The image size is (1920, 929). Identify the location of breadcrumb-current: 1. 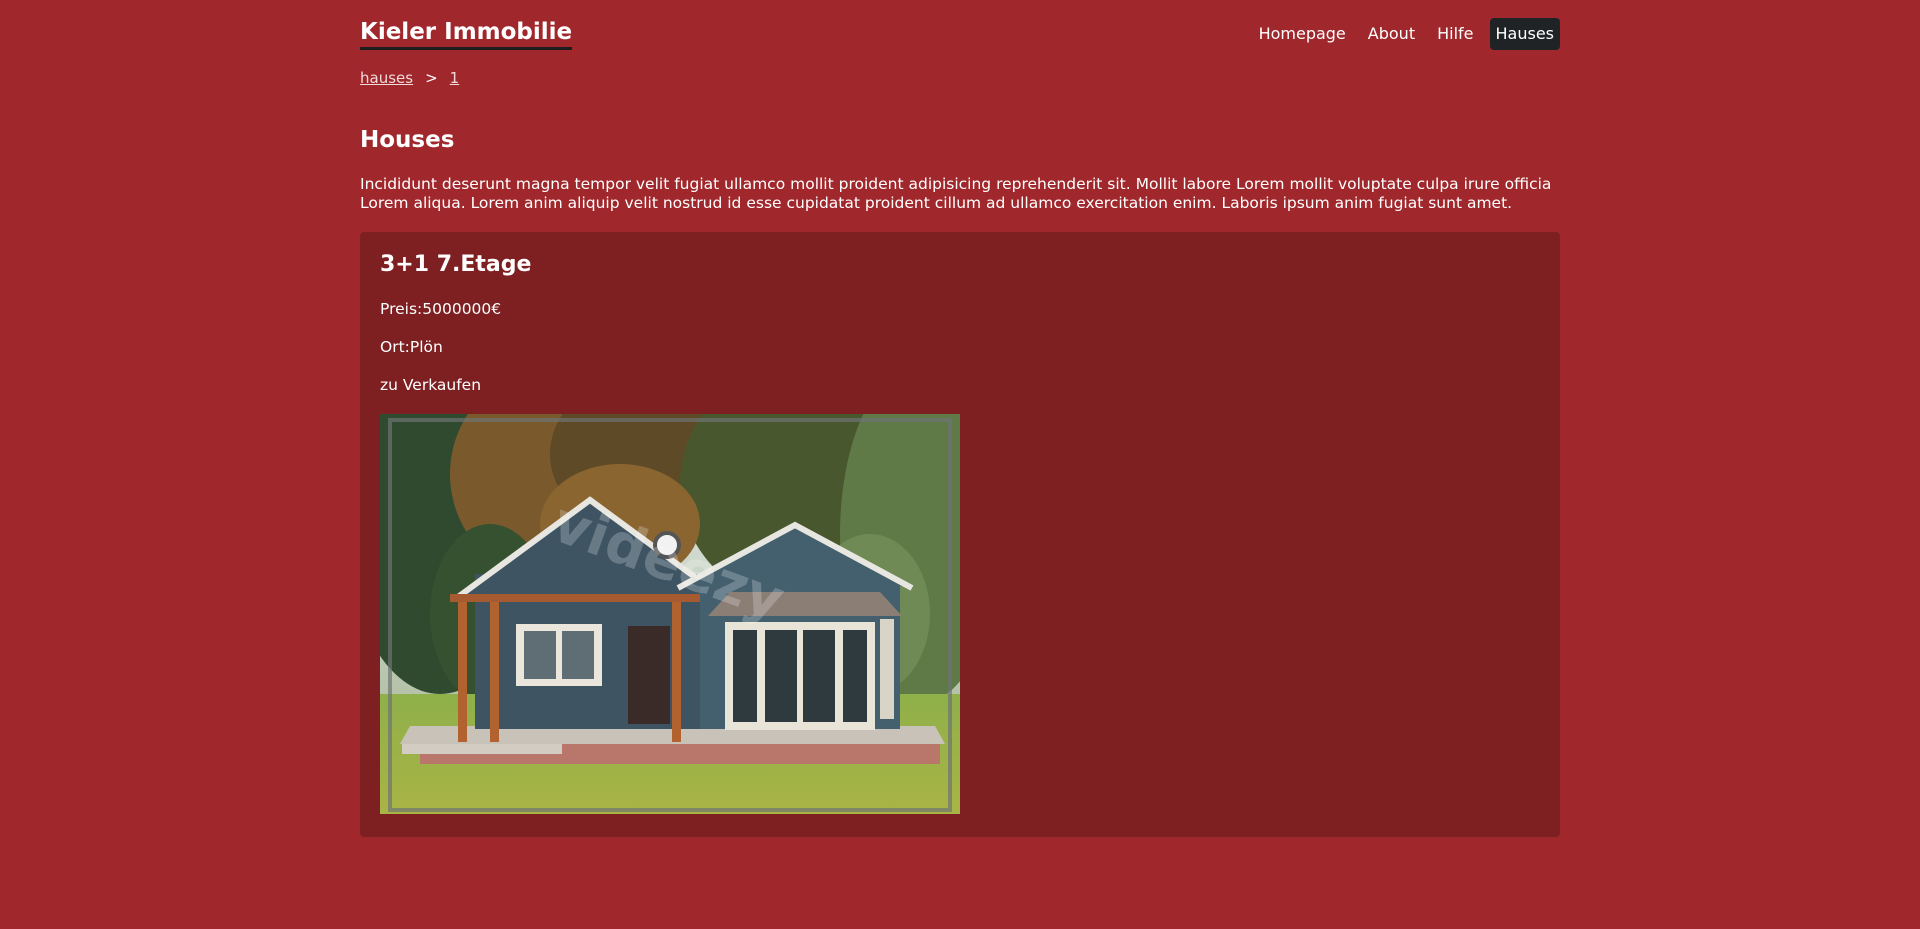
(455, 78).